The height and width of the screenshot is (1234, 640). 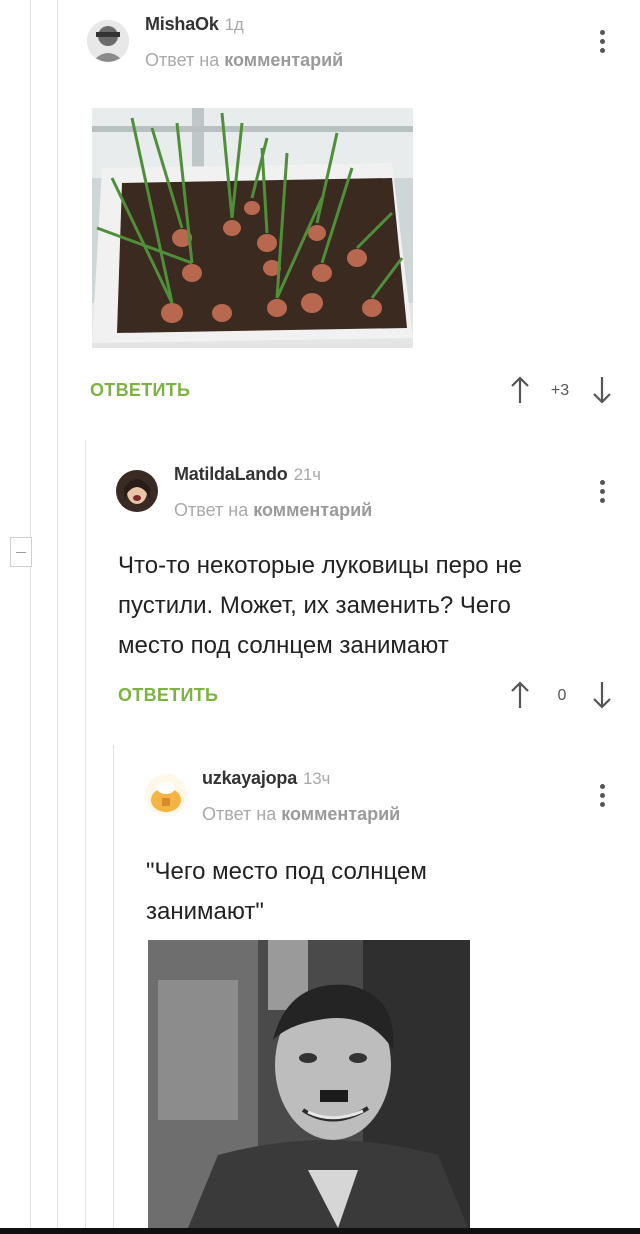 What do you see at coordinates (562, 695) in the screenshot?
I see `comment-score: 0` at bounding box center [562, 695].